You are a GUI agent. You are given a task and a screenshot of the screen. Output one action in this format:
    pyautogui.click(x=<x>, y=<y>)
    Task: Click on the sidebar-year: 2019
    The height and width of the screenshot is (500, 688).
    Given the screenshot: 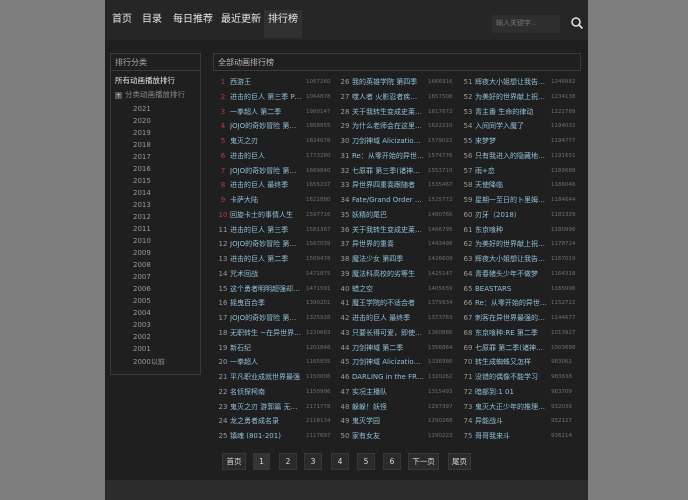 What is the action you would take?
    pyautogui.click(x=142, y=133)
    